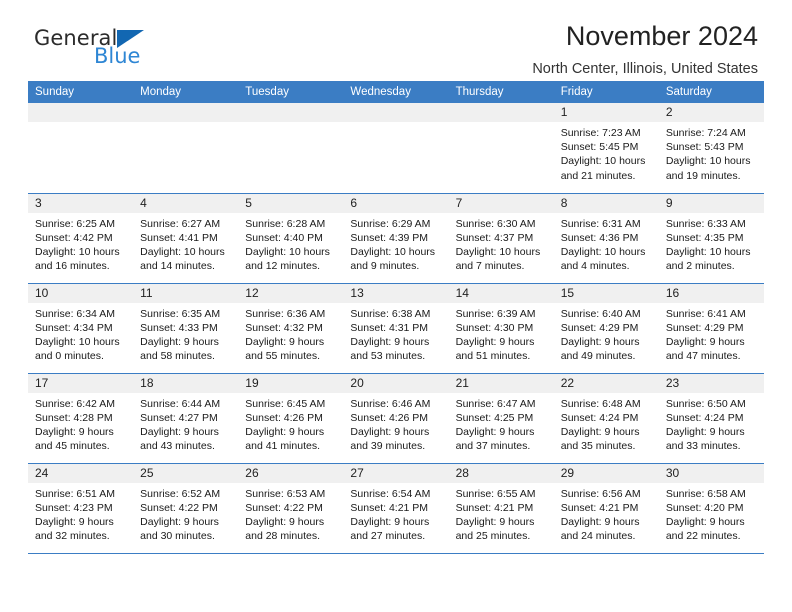  I want to click on day-number: 5, so click(291, 203).